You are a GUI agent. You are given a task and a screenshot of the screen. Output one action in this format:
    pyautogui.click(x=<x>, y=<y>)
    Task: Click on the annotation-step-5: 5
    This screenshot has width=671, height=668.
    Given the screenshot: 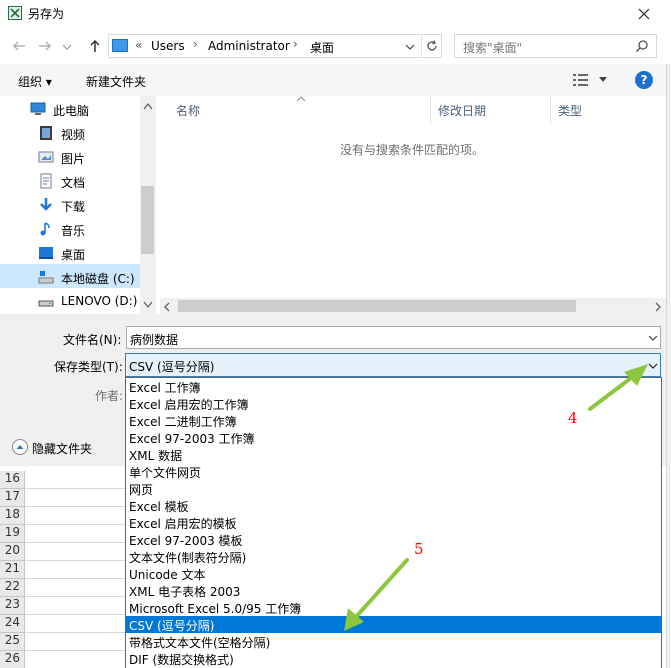 What is the action you would take?
    pyautogui.click(x=419, y=549)
    